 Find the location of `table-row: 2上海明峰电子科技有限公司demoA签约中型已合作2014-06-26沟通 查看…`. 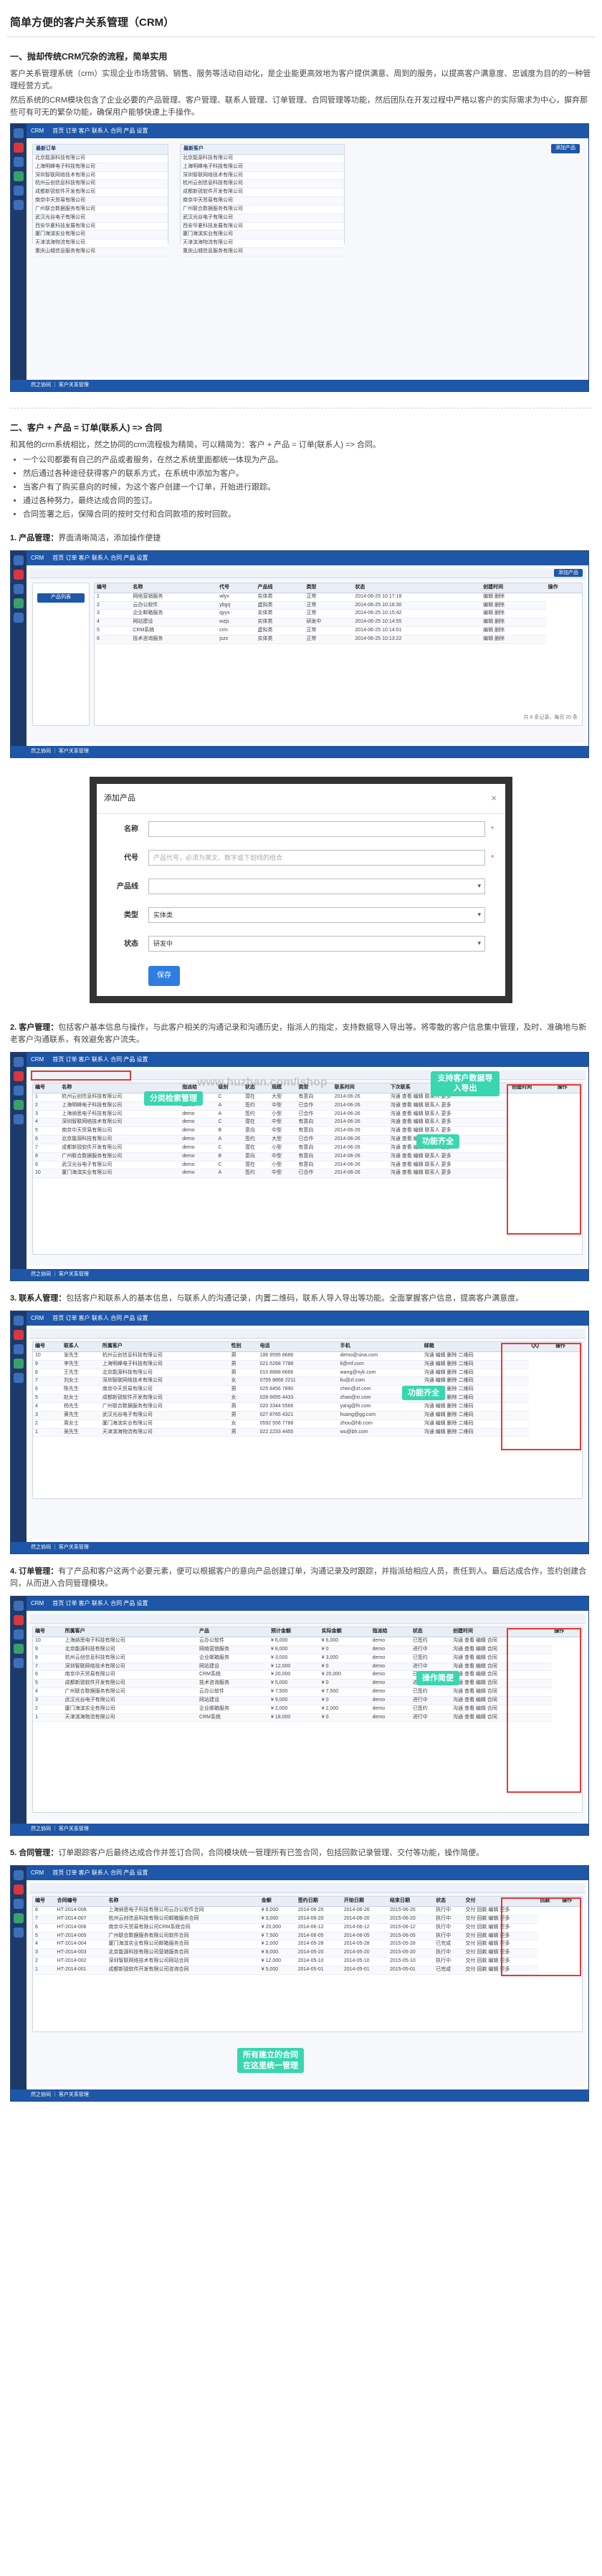

table-row: 2上海明峰电子科技有限公司demoA签约中型已合作2014-06-26沟通 查看… is located at coordinates (307, 1106).